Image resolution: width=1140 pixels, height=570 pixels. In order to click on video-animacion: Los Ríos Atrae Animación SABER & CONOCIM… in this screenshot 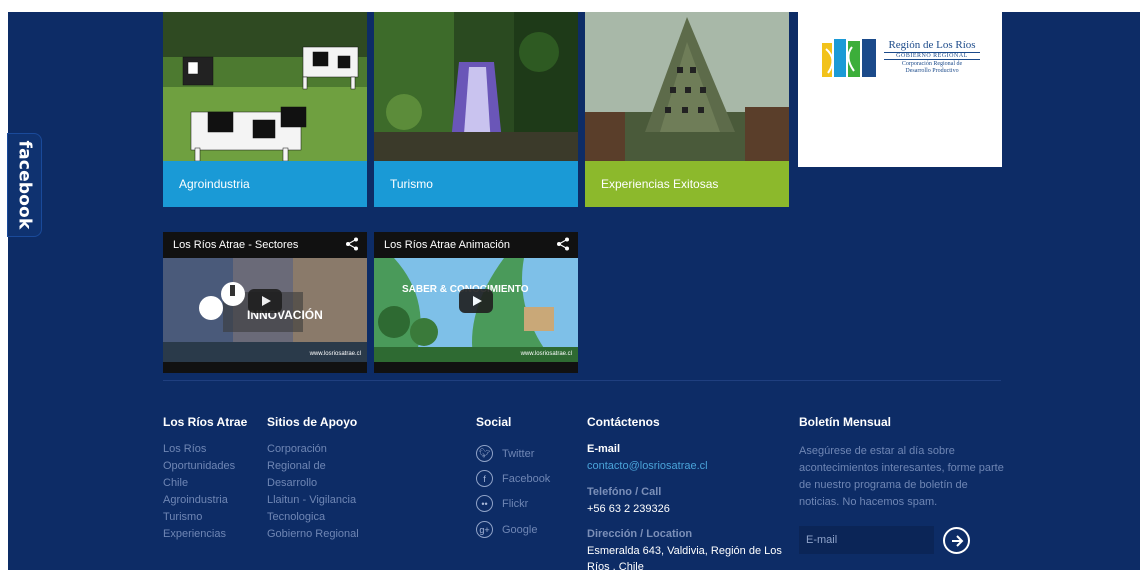, I will do `click(476, 302)`.